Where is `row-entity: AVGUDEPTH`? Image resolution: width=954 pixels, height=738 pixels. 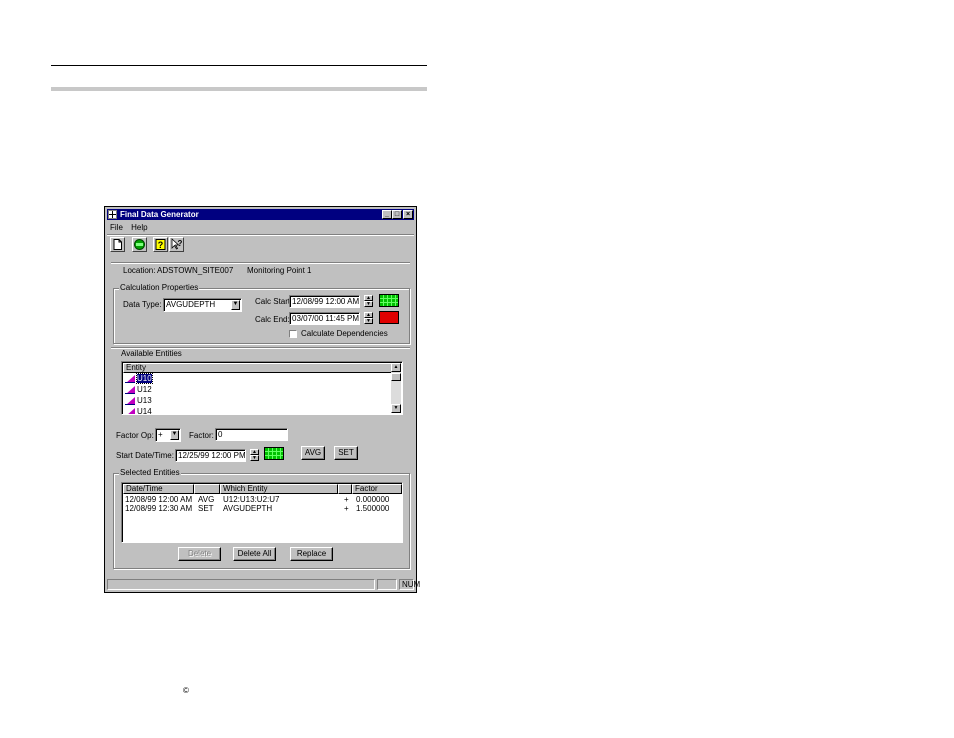
row-entity: AVGUDEPTH is located at coordinates (248, 508).